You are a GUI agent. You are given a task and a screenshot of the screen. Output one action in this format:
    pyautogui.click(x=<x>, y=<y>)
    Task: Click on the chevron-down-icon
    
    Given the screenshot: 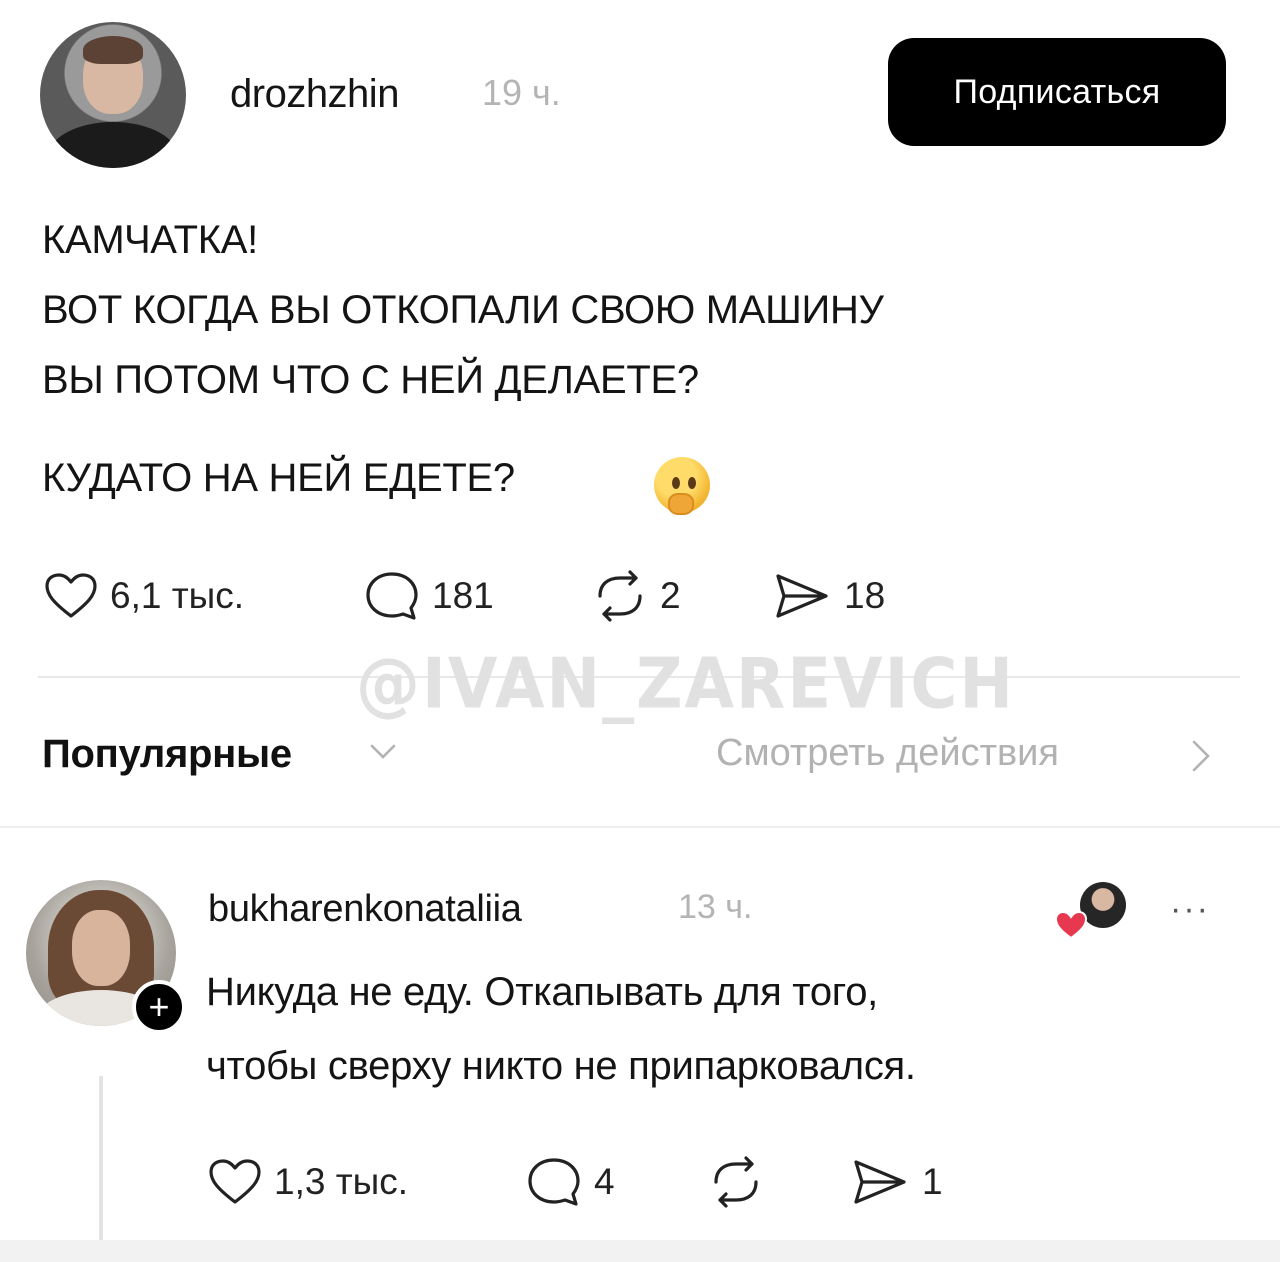 What is the action you would take?
    pyautogui.click(x=383, y=752)
    